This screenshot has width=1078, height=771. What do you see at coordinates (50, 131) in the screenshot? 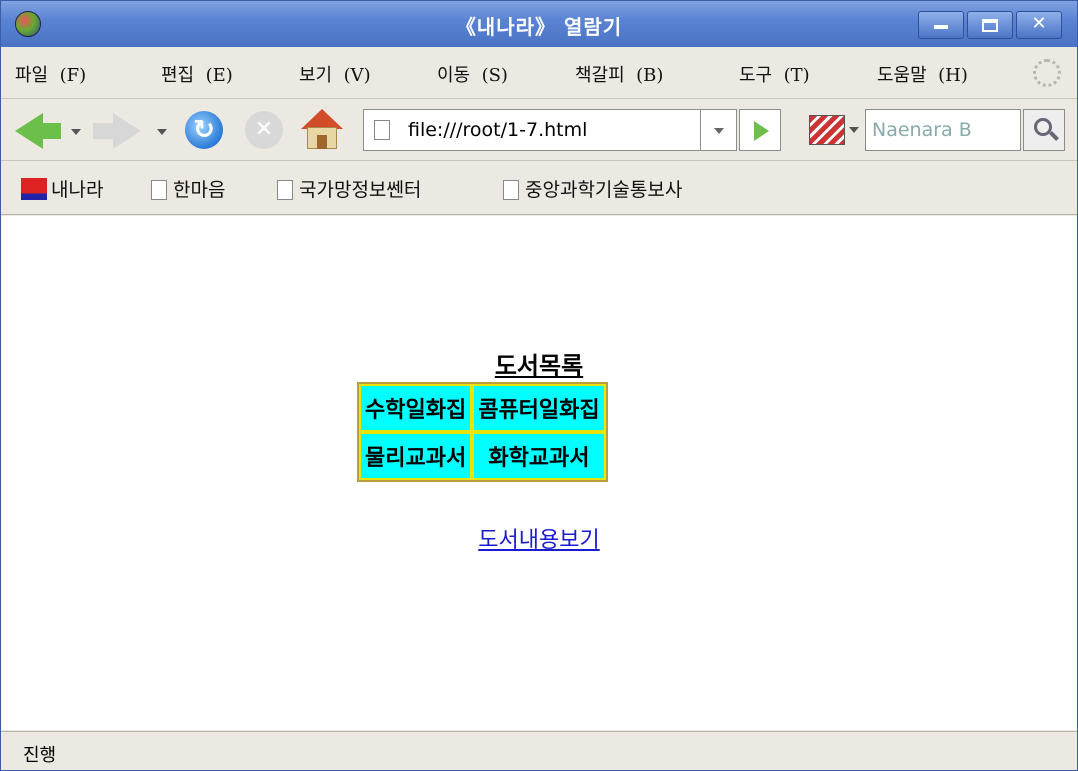
I see `back-button` at bounding box center [50, 131].